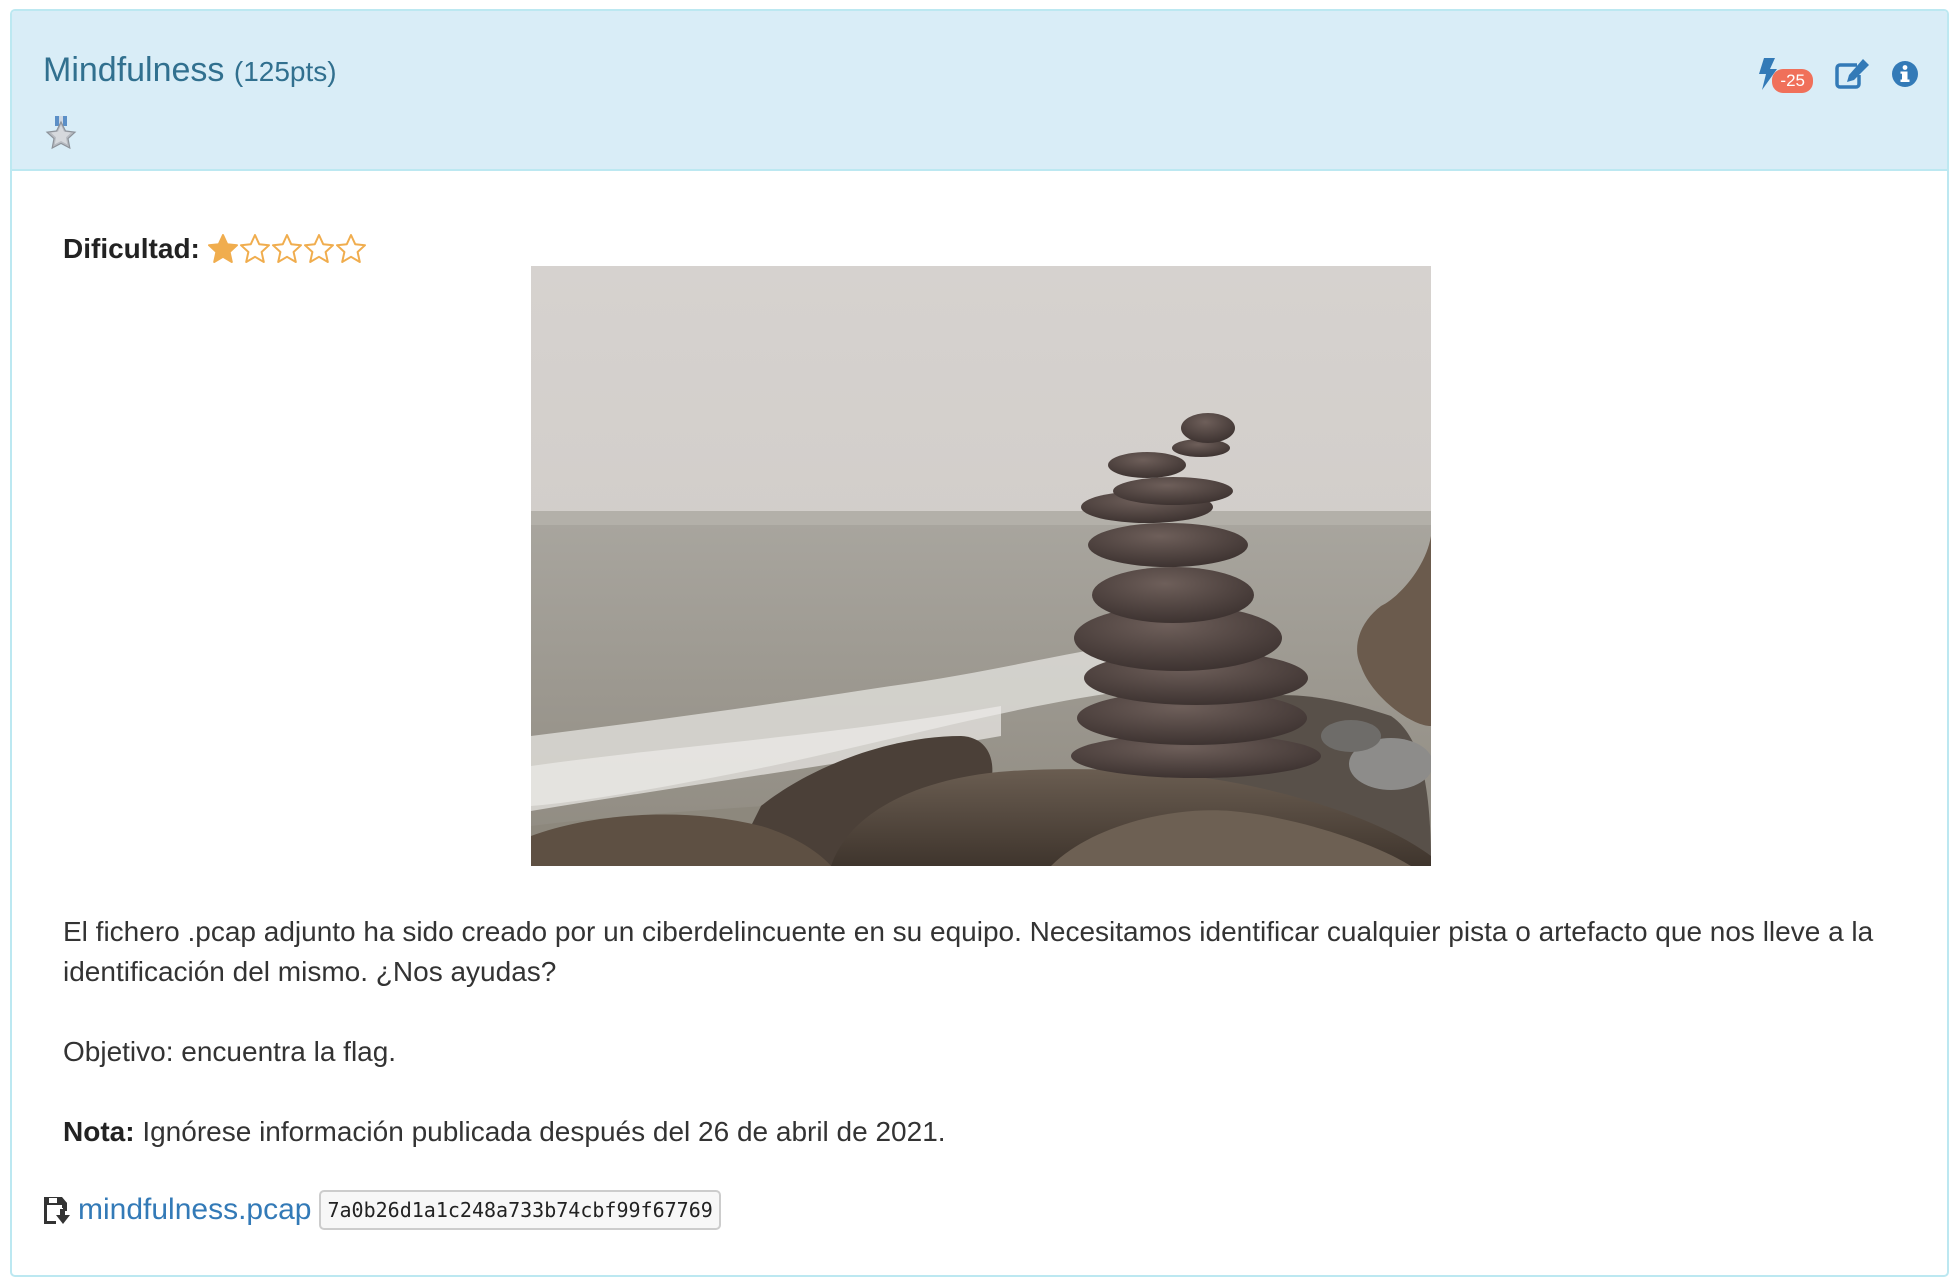  I want to click on challenge-title: Mindfulness (125pts), so click(190, 70).